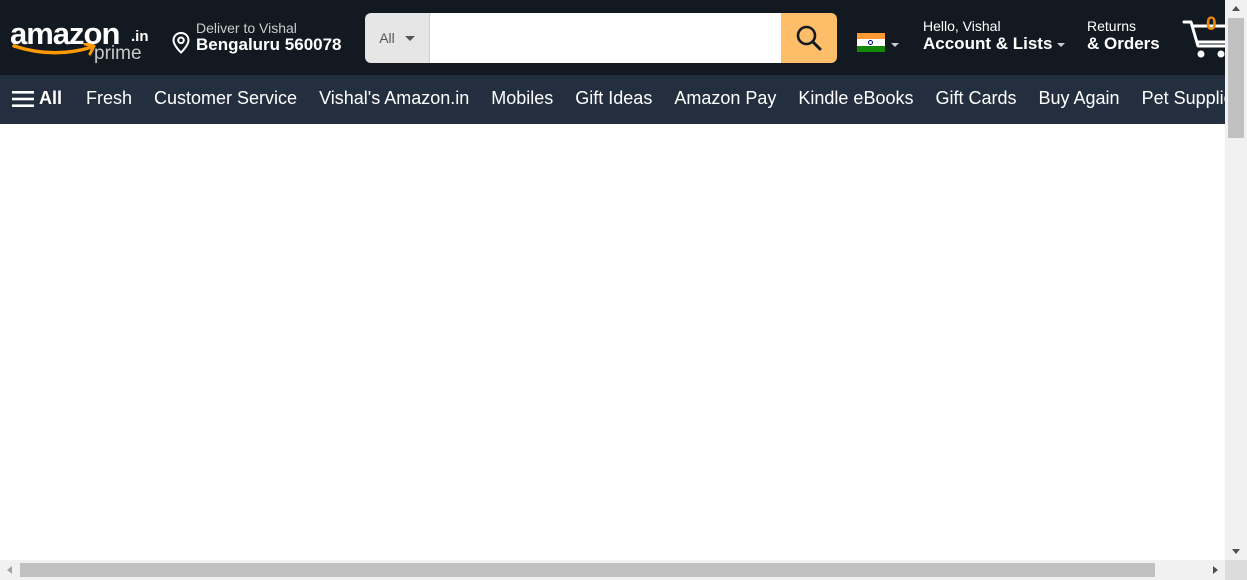 The image size is (1247, 580). Describe the element at coordinates (855, 98) in the screenshot. I see `nav-link-kindle-ebooks: Kindle eBooks` at that location.